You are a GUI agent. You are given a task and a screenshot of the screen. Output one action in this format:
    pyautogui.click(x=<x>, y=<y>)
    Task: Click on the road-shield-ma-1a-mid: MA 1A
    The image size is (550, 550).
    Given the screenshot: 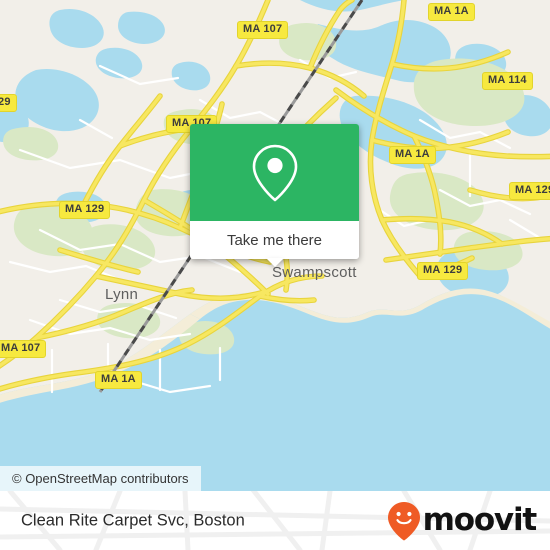 What is the action you would take?
    pyautogui.click(x=412, y=155)
    